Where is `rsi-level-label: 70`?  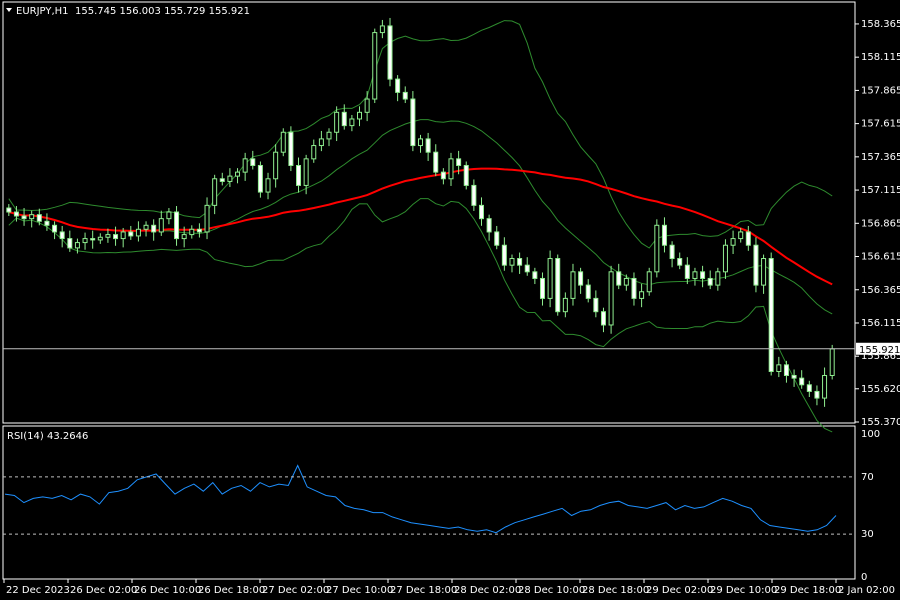 rsi-level-label: 70 is located at coordinates (867, 477).